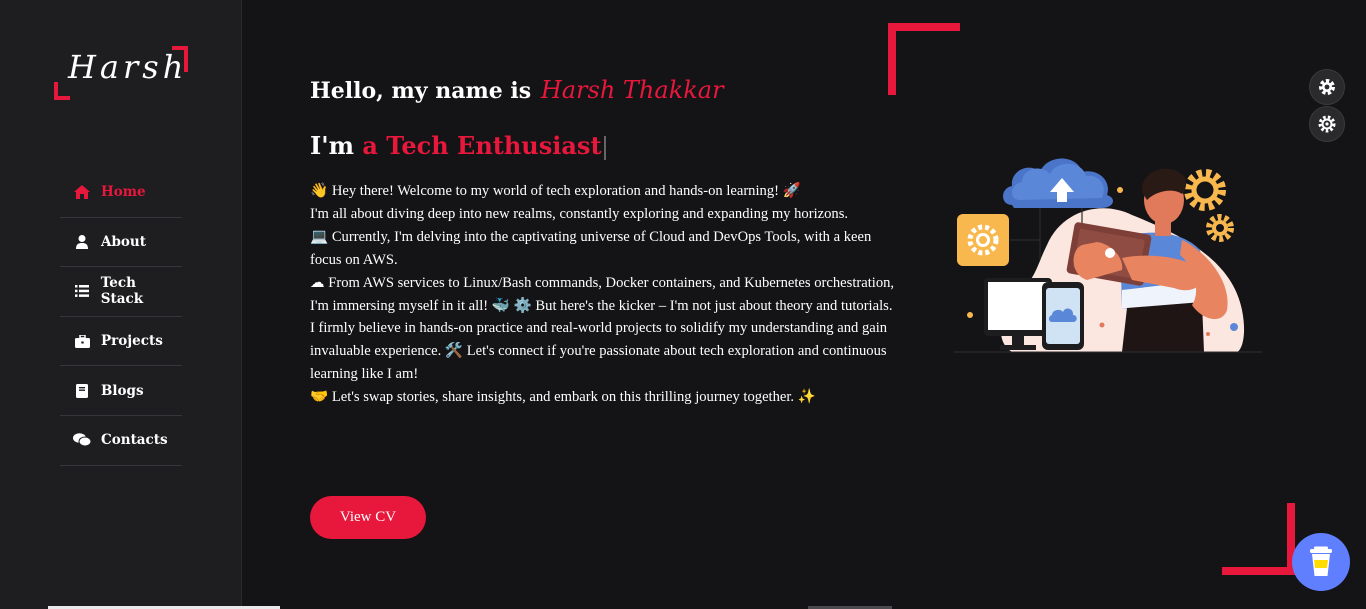 The image size is (1366, 609). Describe the element at coordinates (632, 90) in the screenshot. I see `name-highlight: Harsh Thakkar` at that location.